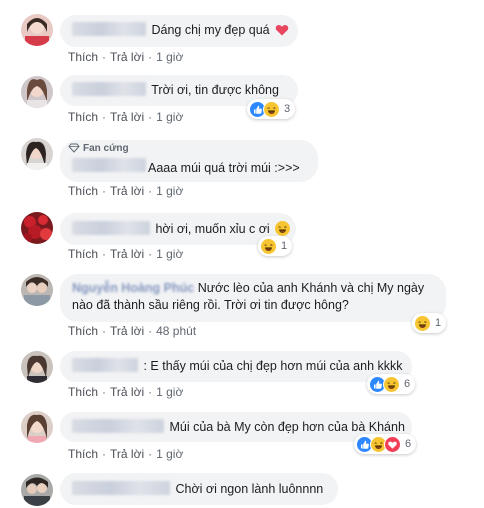  I want to click on comment-text: Múi của bà My còn đẹp hơn của bà Khánh, so click(287, 427).